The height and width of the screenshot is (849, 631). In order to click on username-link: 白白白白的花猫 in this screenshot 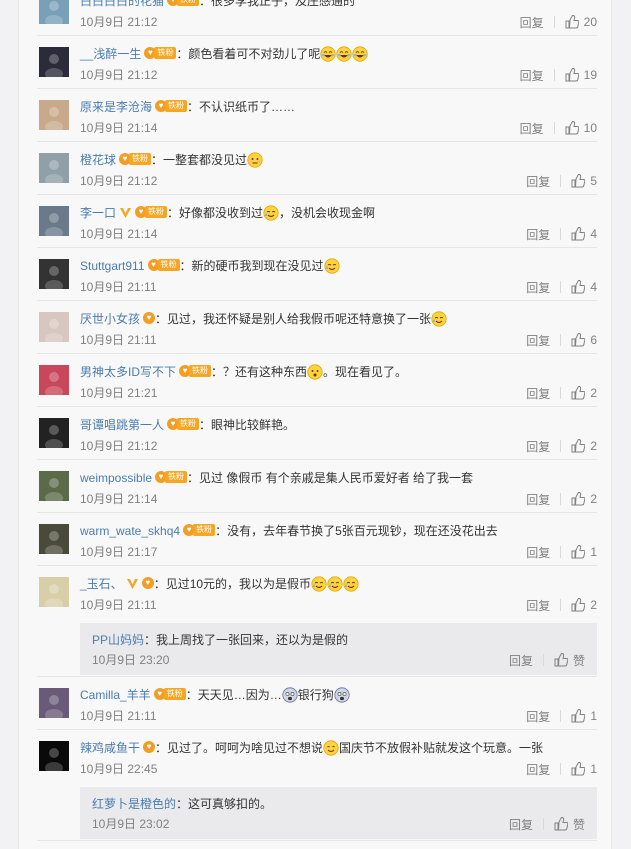, I will do `click(122, 4)`.